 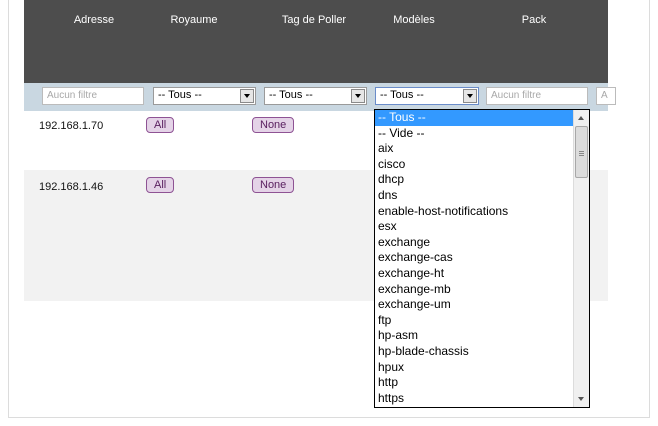 What do you see at coordinates (581, 152) in the screenshot?
I see `scroll-thumb` at bounding box center [581, 152].